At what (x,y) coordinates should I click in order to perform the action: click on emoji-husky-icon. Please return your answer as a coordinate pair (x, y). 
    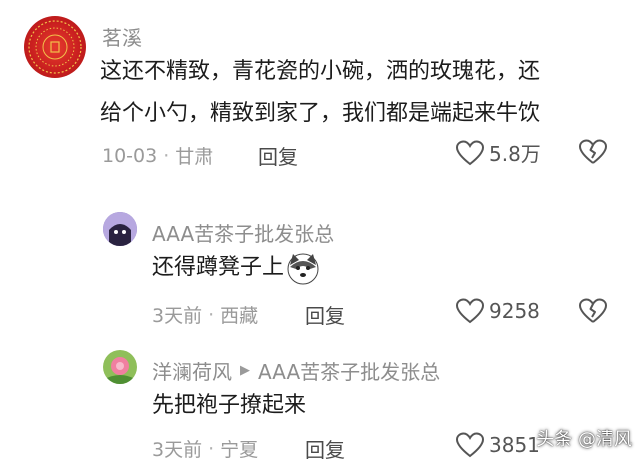
    Looking at the image, I should click on (303, 268).